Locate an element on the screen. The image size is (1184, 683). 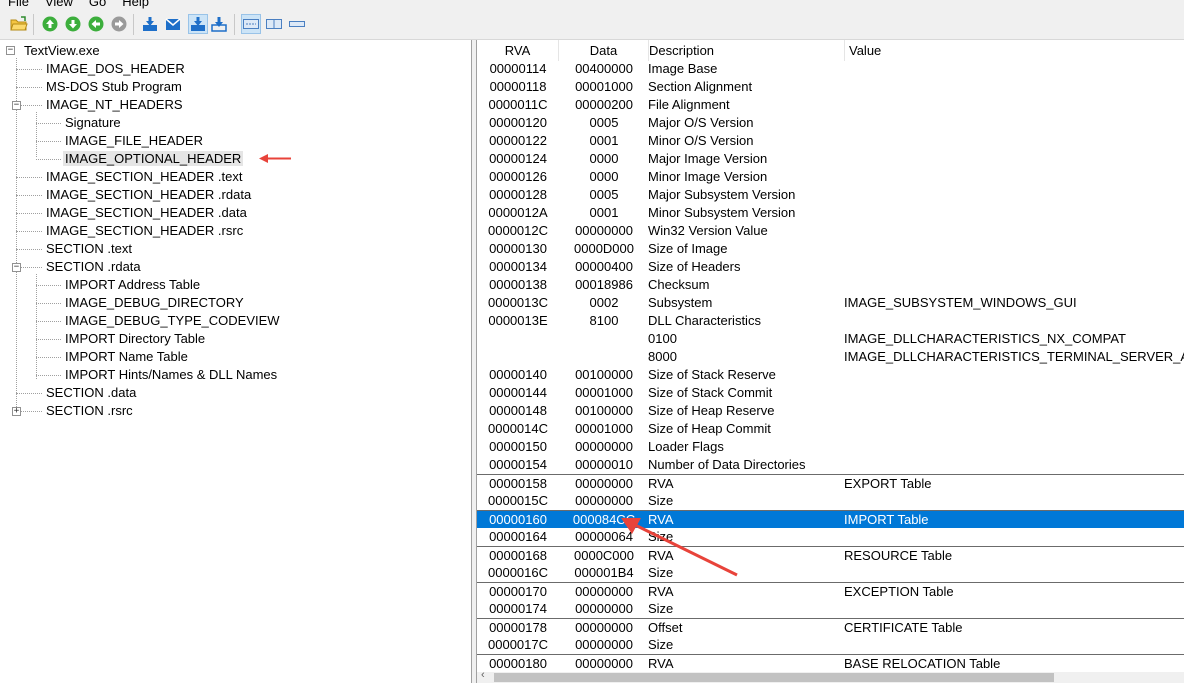
tree-node: IMAGE_SECTION_HEADER .text is located at coordinates (144, 177).